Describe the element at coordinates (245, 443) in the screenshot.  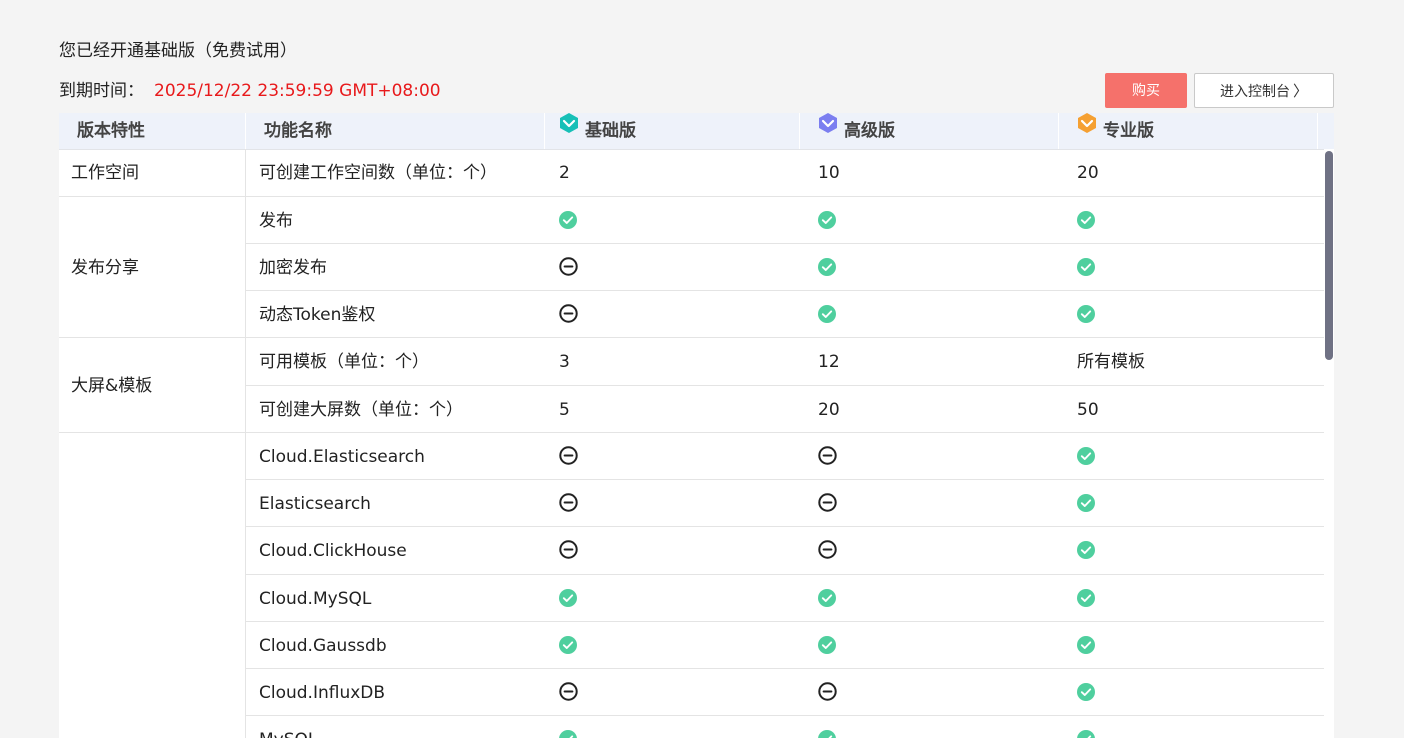
I see `category-divider` at that location.